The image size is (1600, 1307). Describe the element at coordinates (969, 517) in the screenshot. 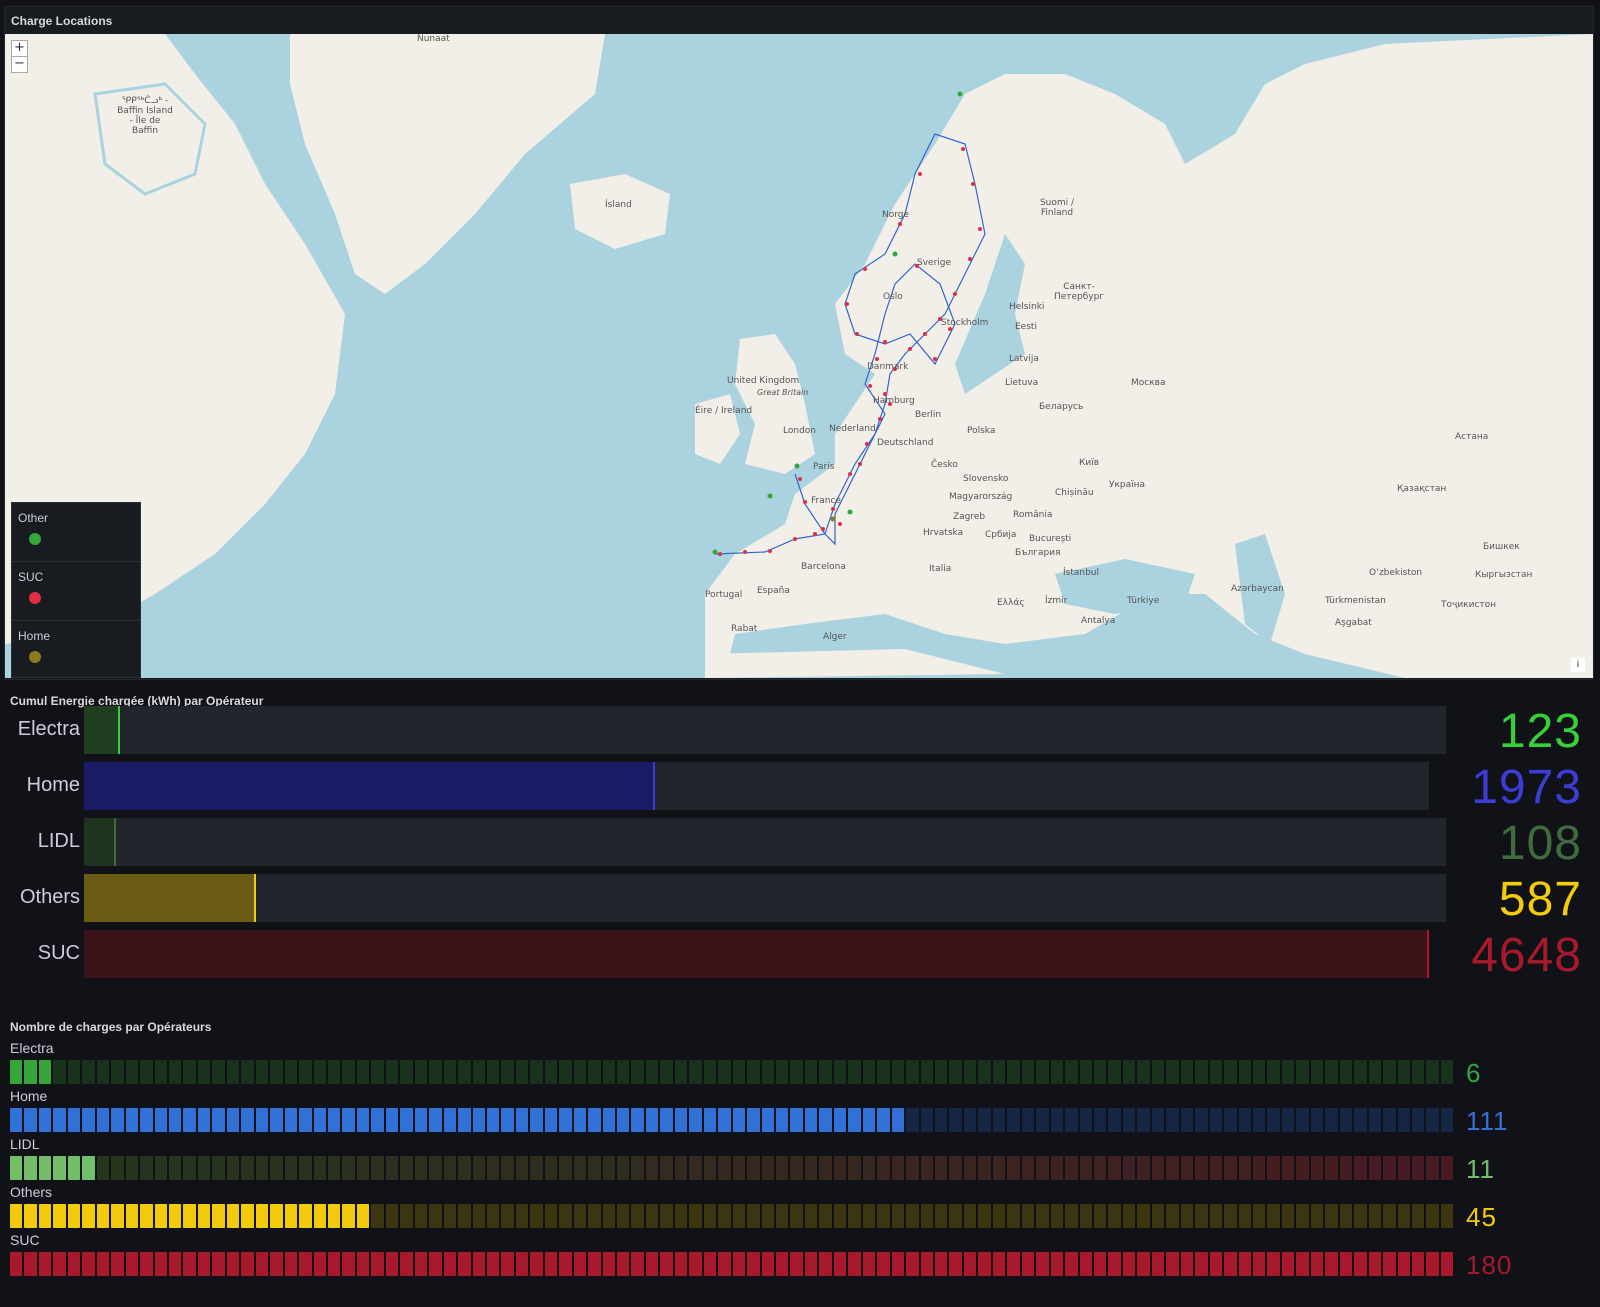

I see `map-label: Zagreb` at that location.